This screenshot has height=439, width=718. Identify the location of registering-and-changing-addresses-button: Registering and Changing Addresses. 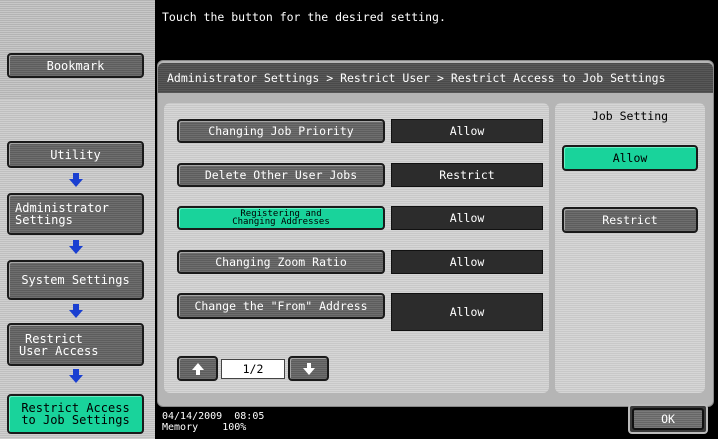
(281, 218).